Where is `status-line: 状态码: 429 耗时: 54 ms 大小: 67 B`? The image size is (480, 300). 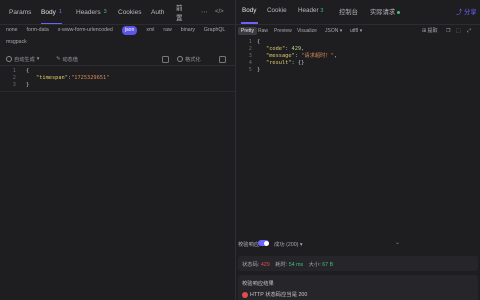
status-line: 状态码: 429 耗时: 54 ms 大小: 67 B is located at coordinates (287, 264).